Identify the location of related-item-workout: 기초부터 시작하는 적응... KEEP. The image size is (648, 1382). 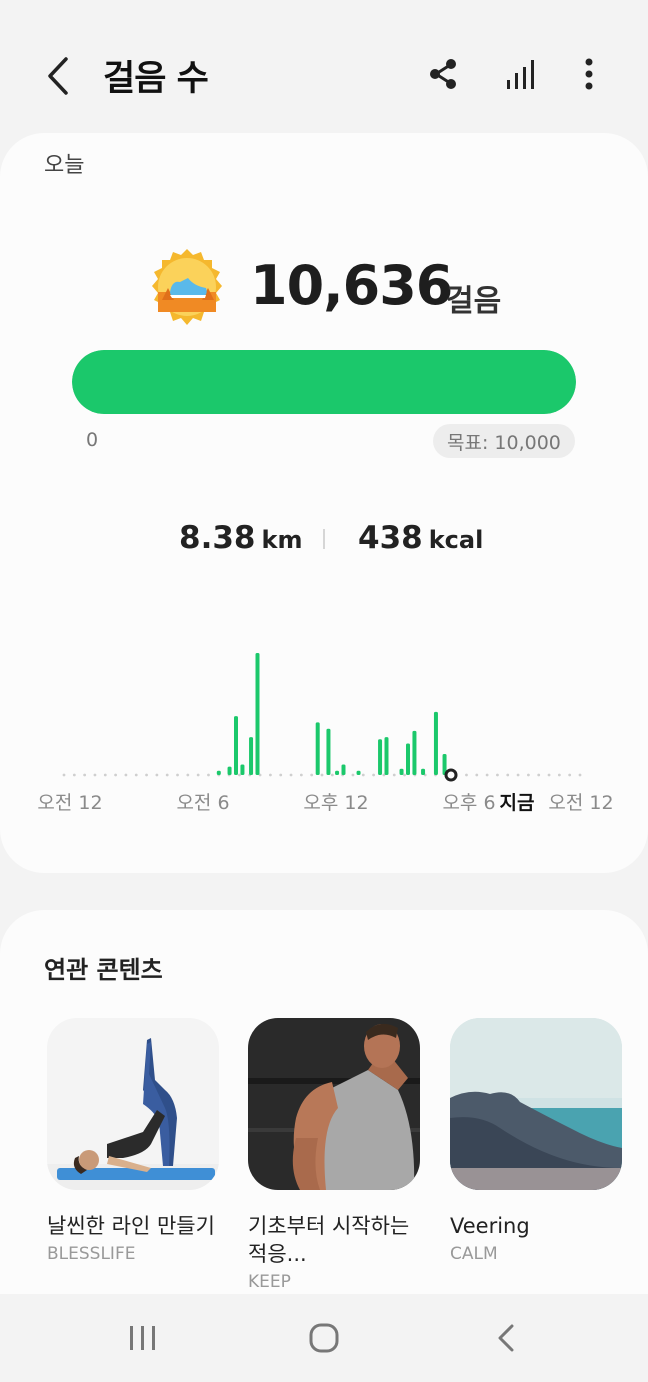
(334, 1155).